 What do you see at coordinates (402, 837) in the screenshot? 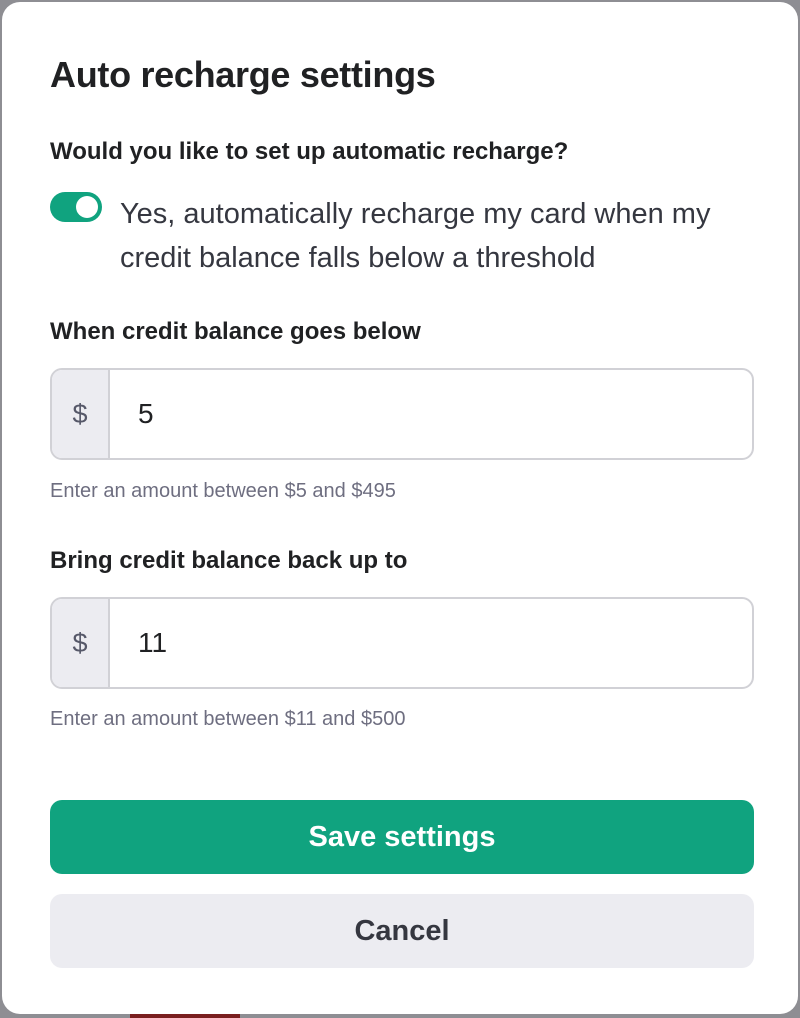
I see `save-settings-button: Save settings` at bounding box center [402, 837].